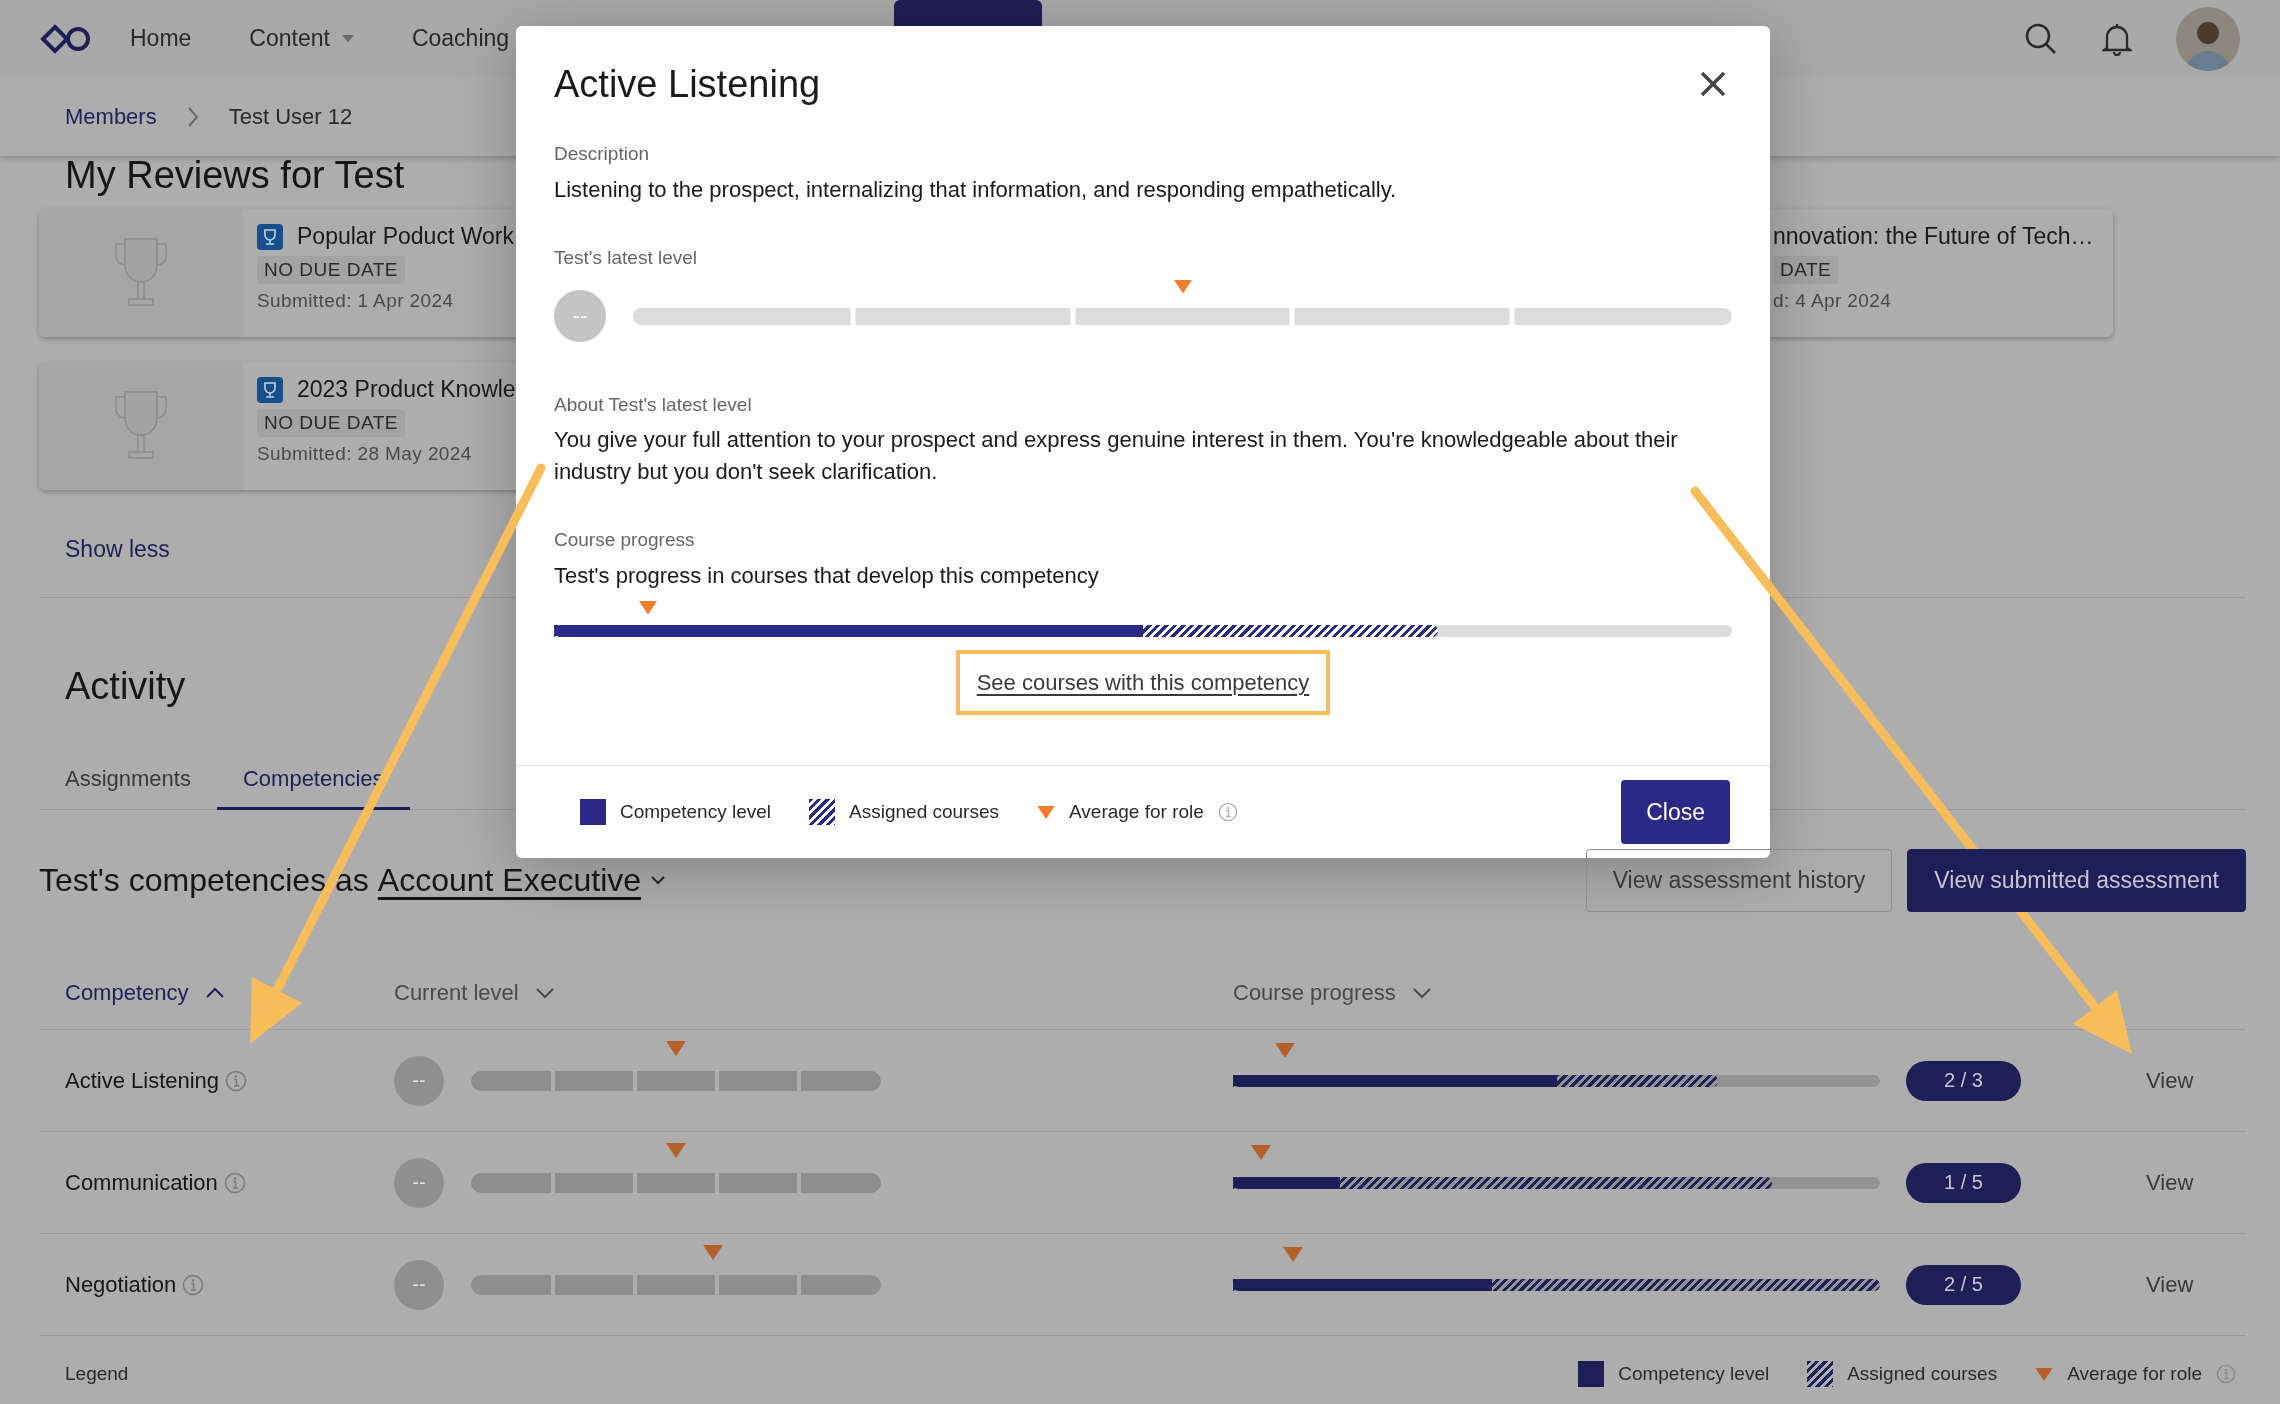 The image size is (2280, 1404). I want to click on bell-icon, so click(2117, 38).